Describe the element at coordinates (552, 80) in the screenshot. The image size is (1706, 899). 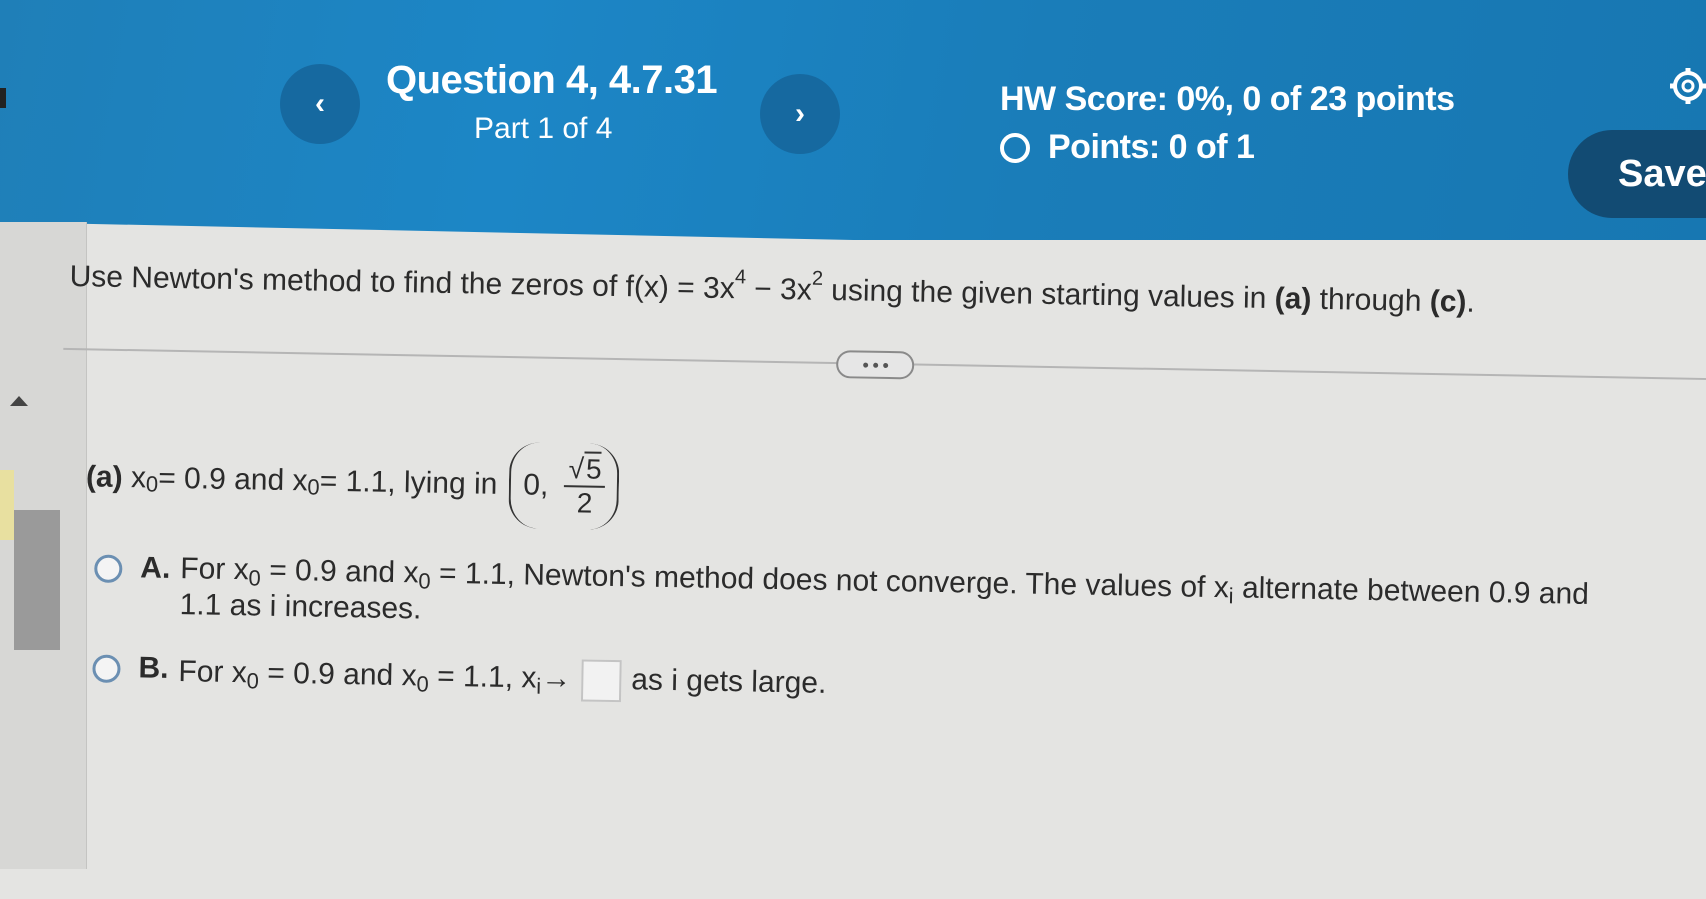
I see `question-title: Question 4, 4.7.31` at that location.